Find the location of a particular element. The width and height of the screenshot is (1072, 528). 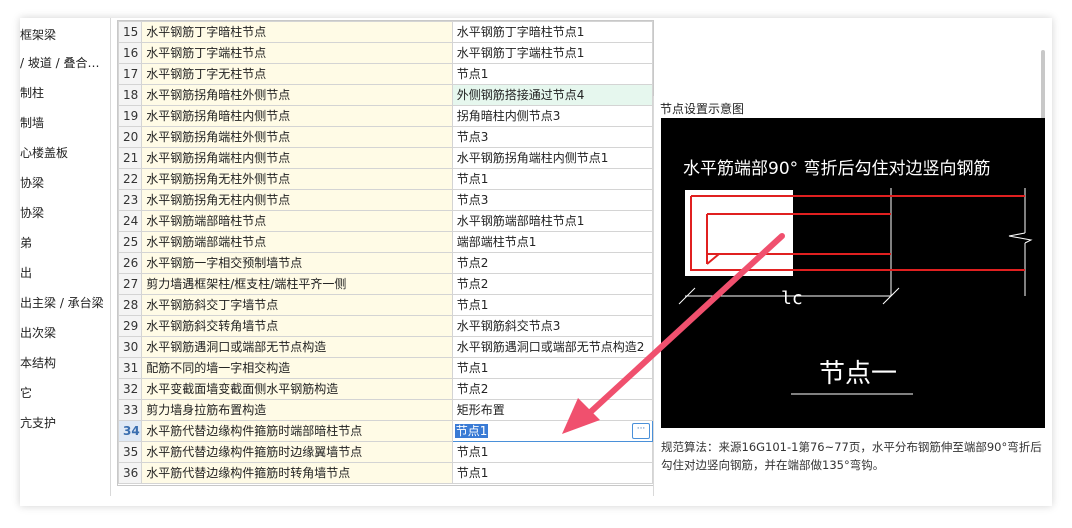

setting-name: 水平钢筋丁字无柱节点 is located at coordinates (297, 74).